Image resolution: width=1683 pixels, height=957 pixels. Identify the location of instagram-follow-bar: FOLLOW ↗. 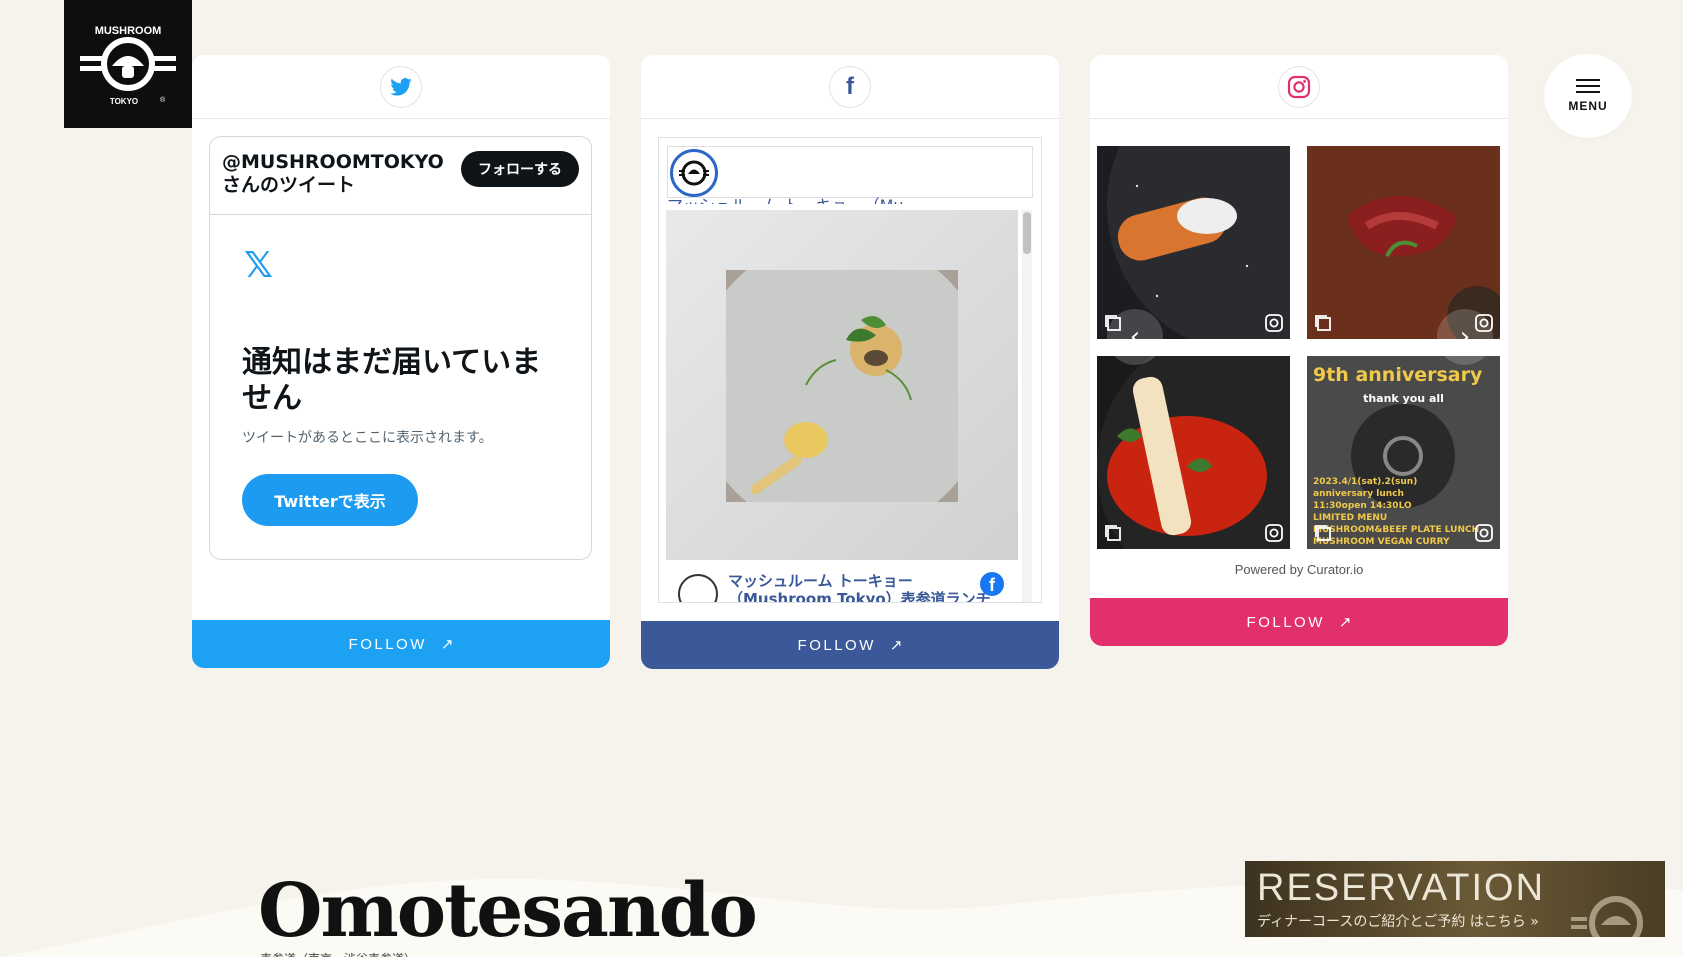
(1299, 622).